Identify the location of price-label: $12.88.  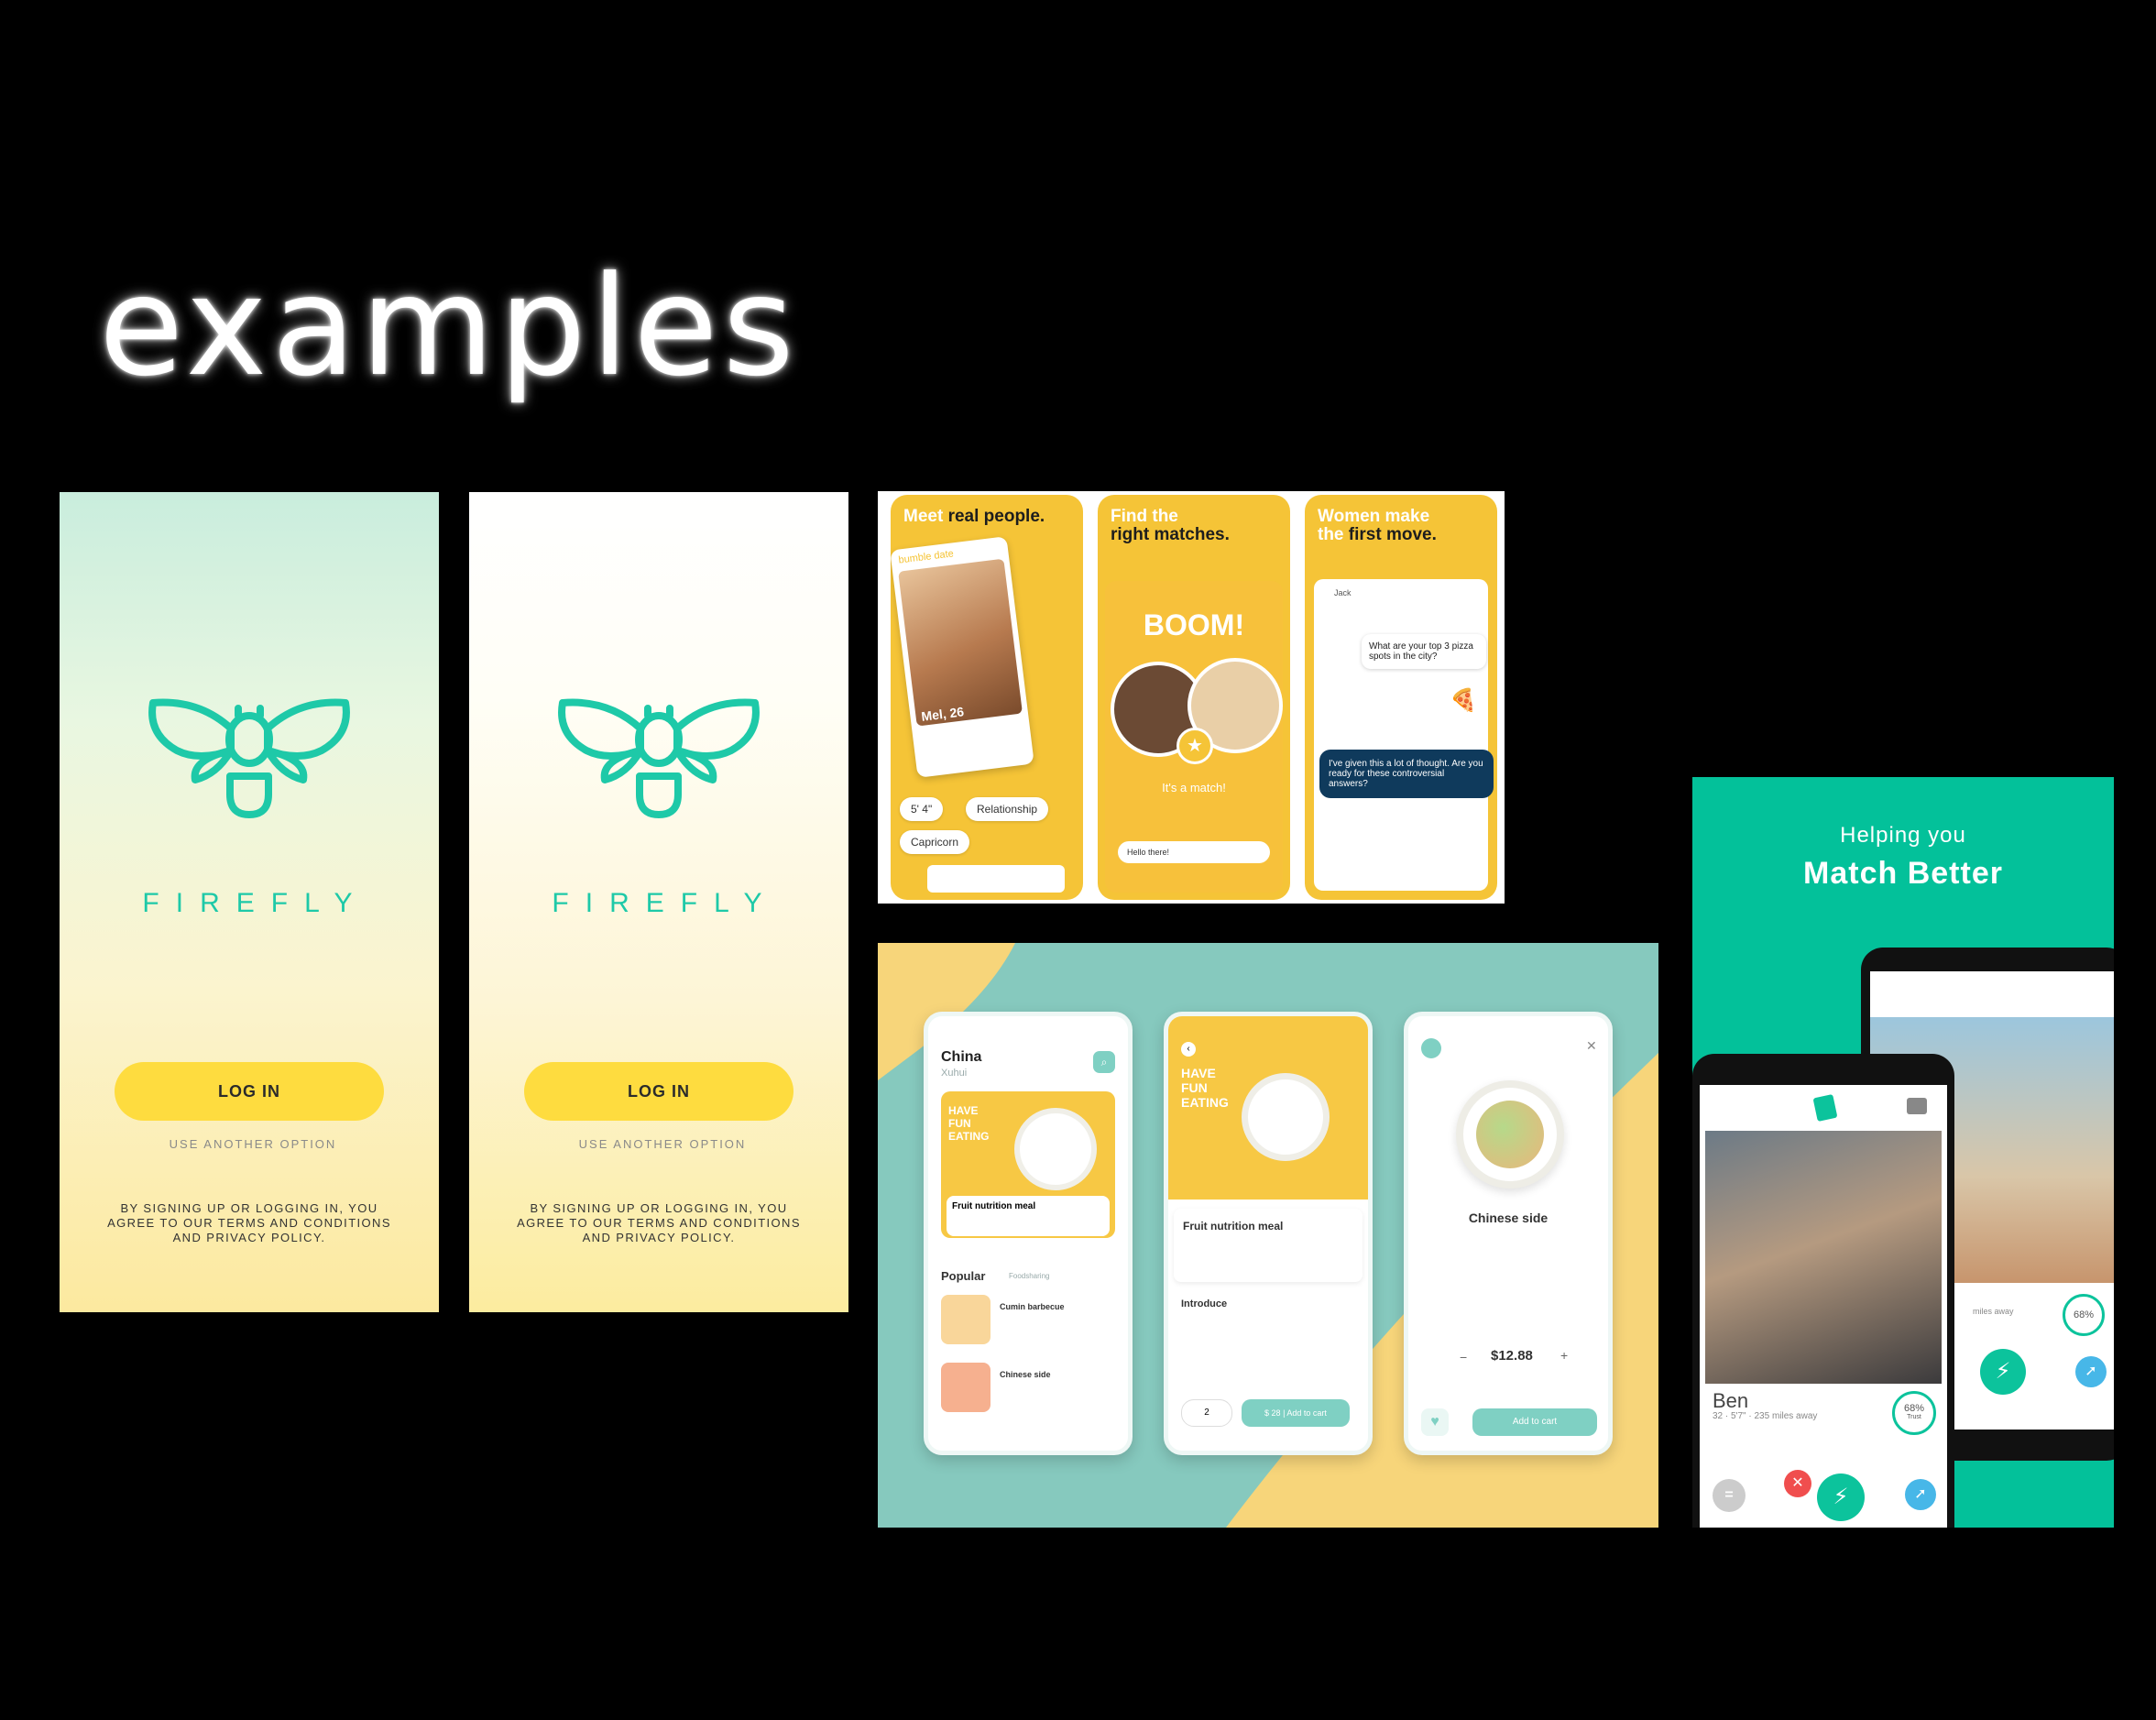
(1512, 1356).